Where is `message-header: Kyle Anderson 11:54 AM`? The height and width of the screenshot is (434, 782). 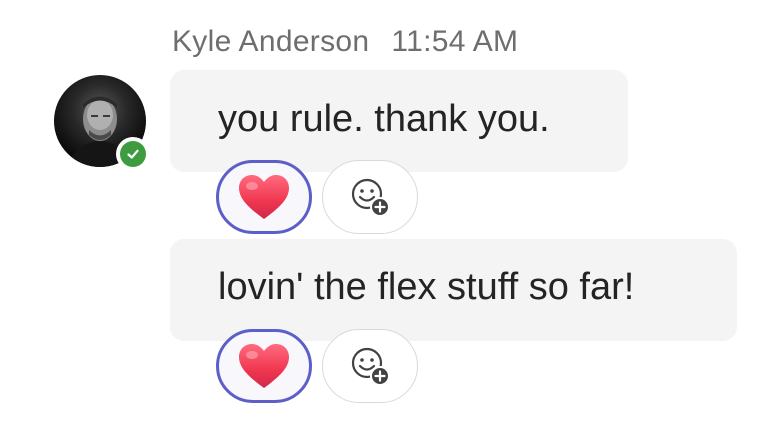 message-header: Kyle Anderson 11:54 AM is located at coordinates (345, 42).